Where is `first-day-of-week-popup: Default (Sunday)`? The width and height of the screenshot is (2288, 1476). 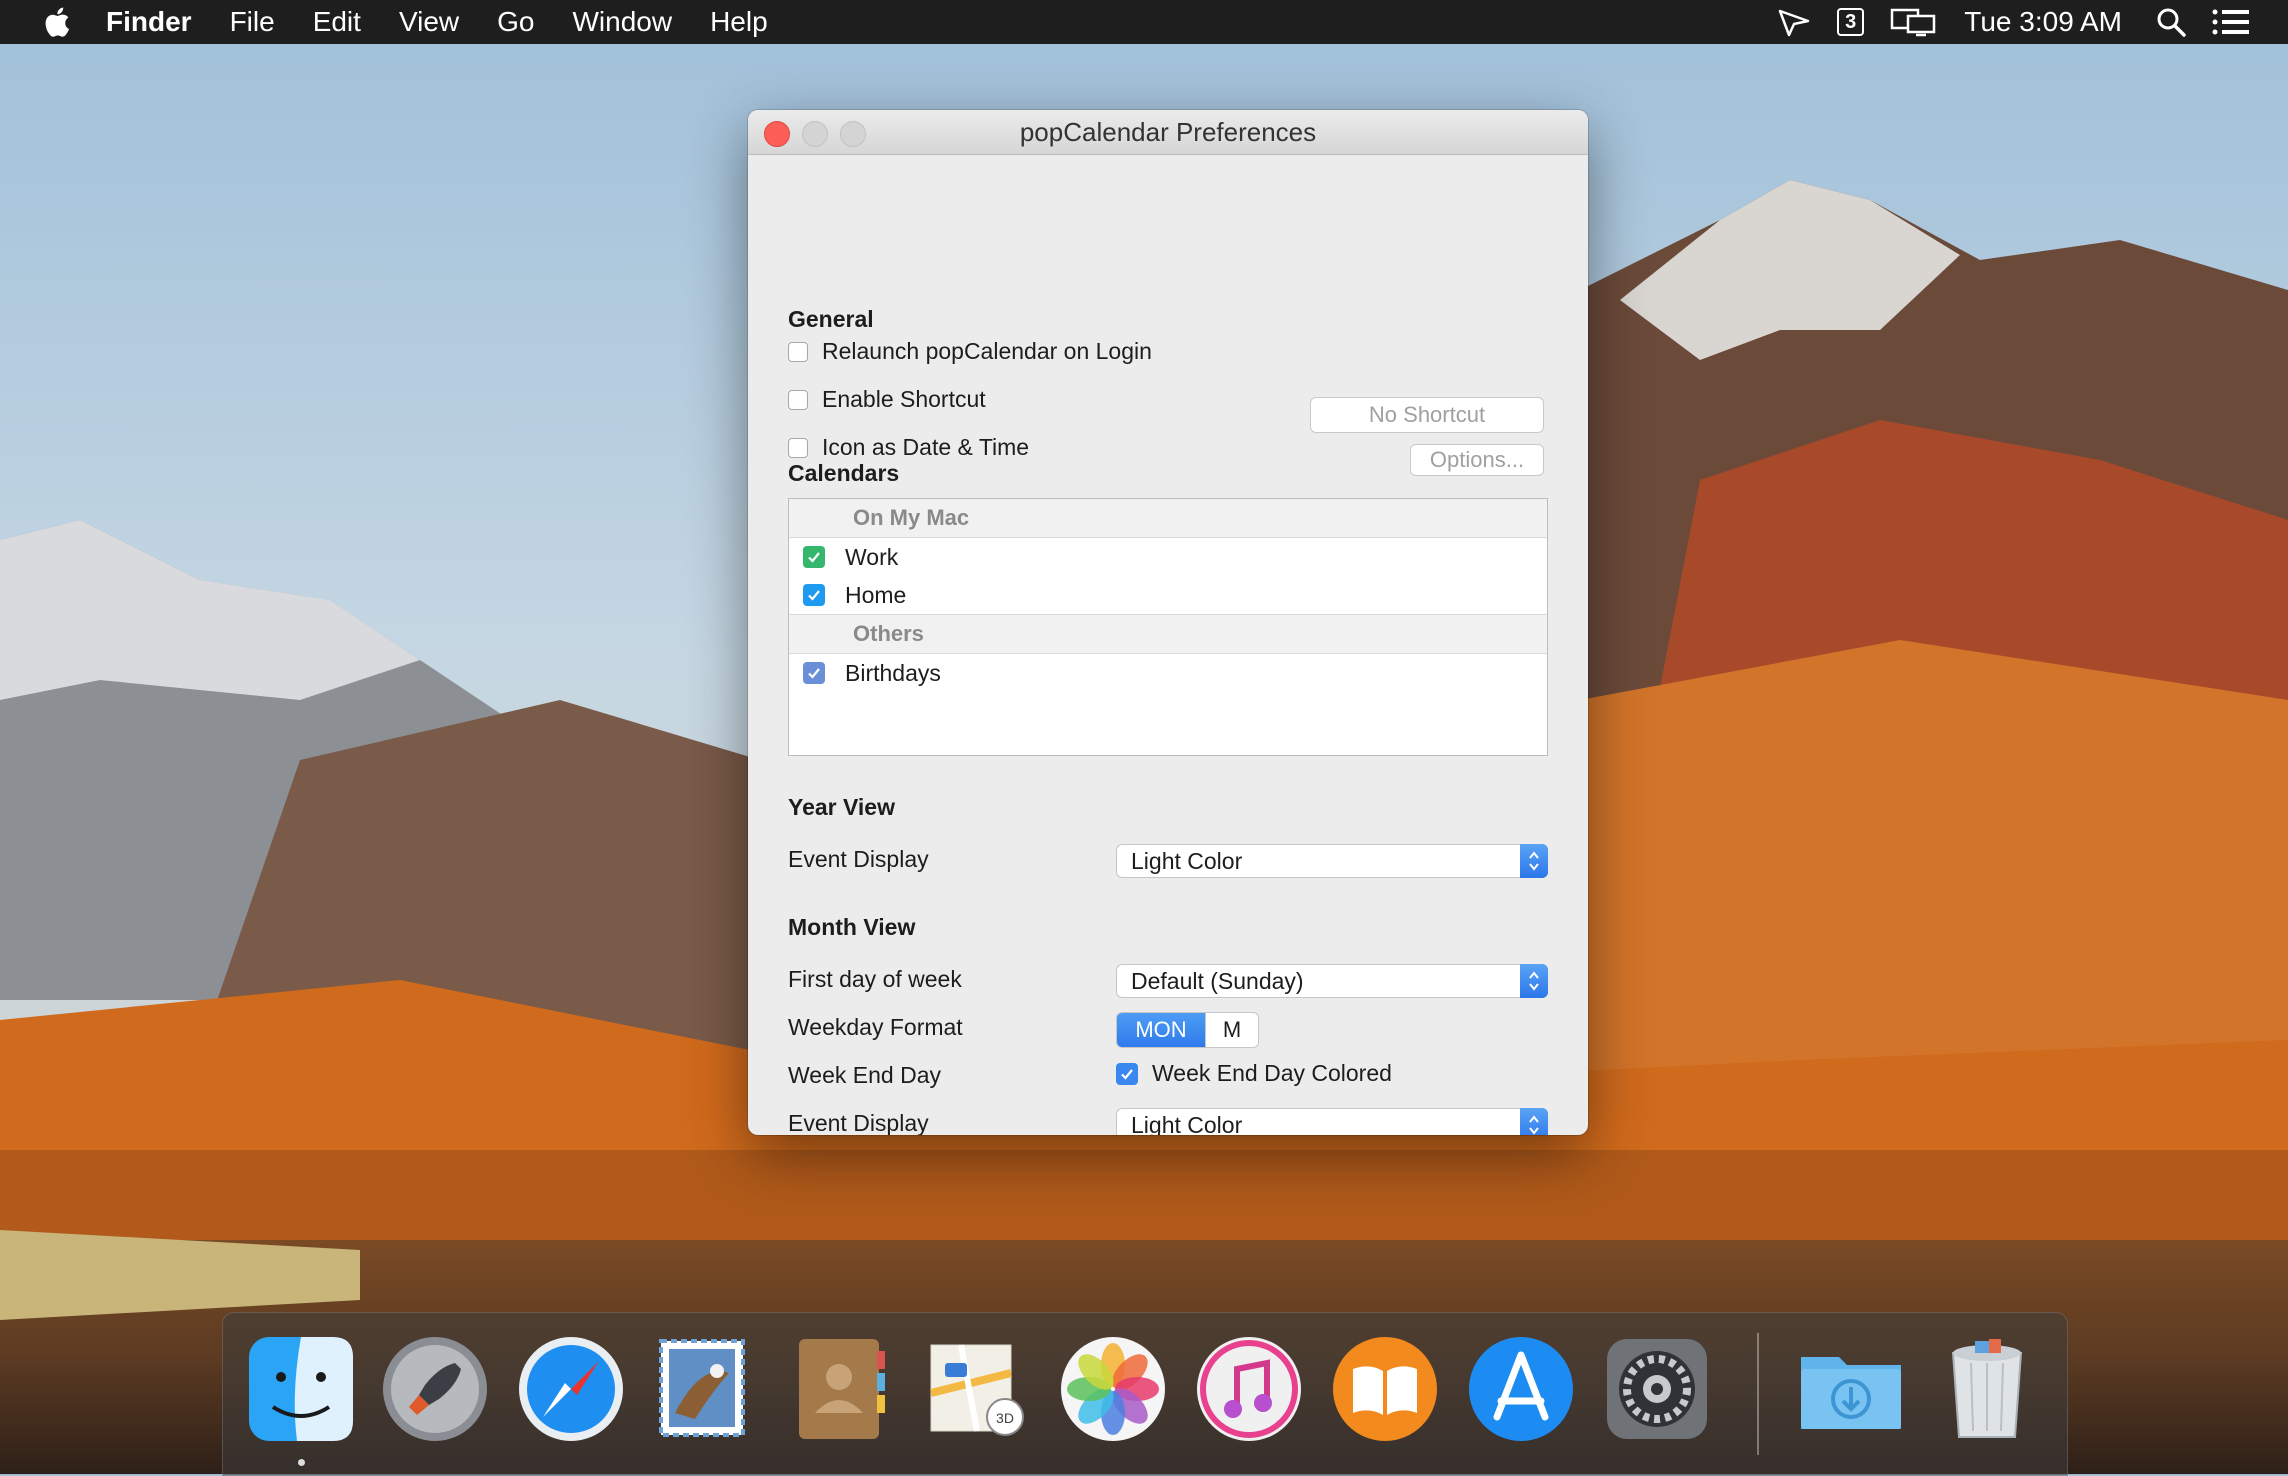
first-day-of-week-popup: Default (Sunday) is located at coordinates (1332, 981).